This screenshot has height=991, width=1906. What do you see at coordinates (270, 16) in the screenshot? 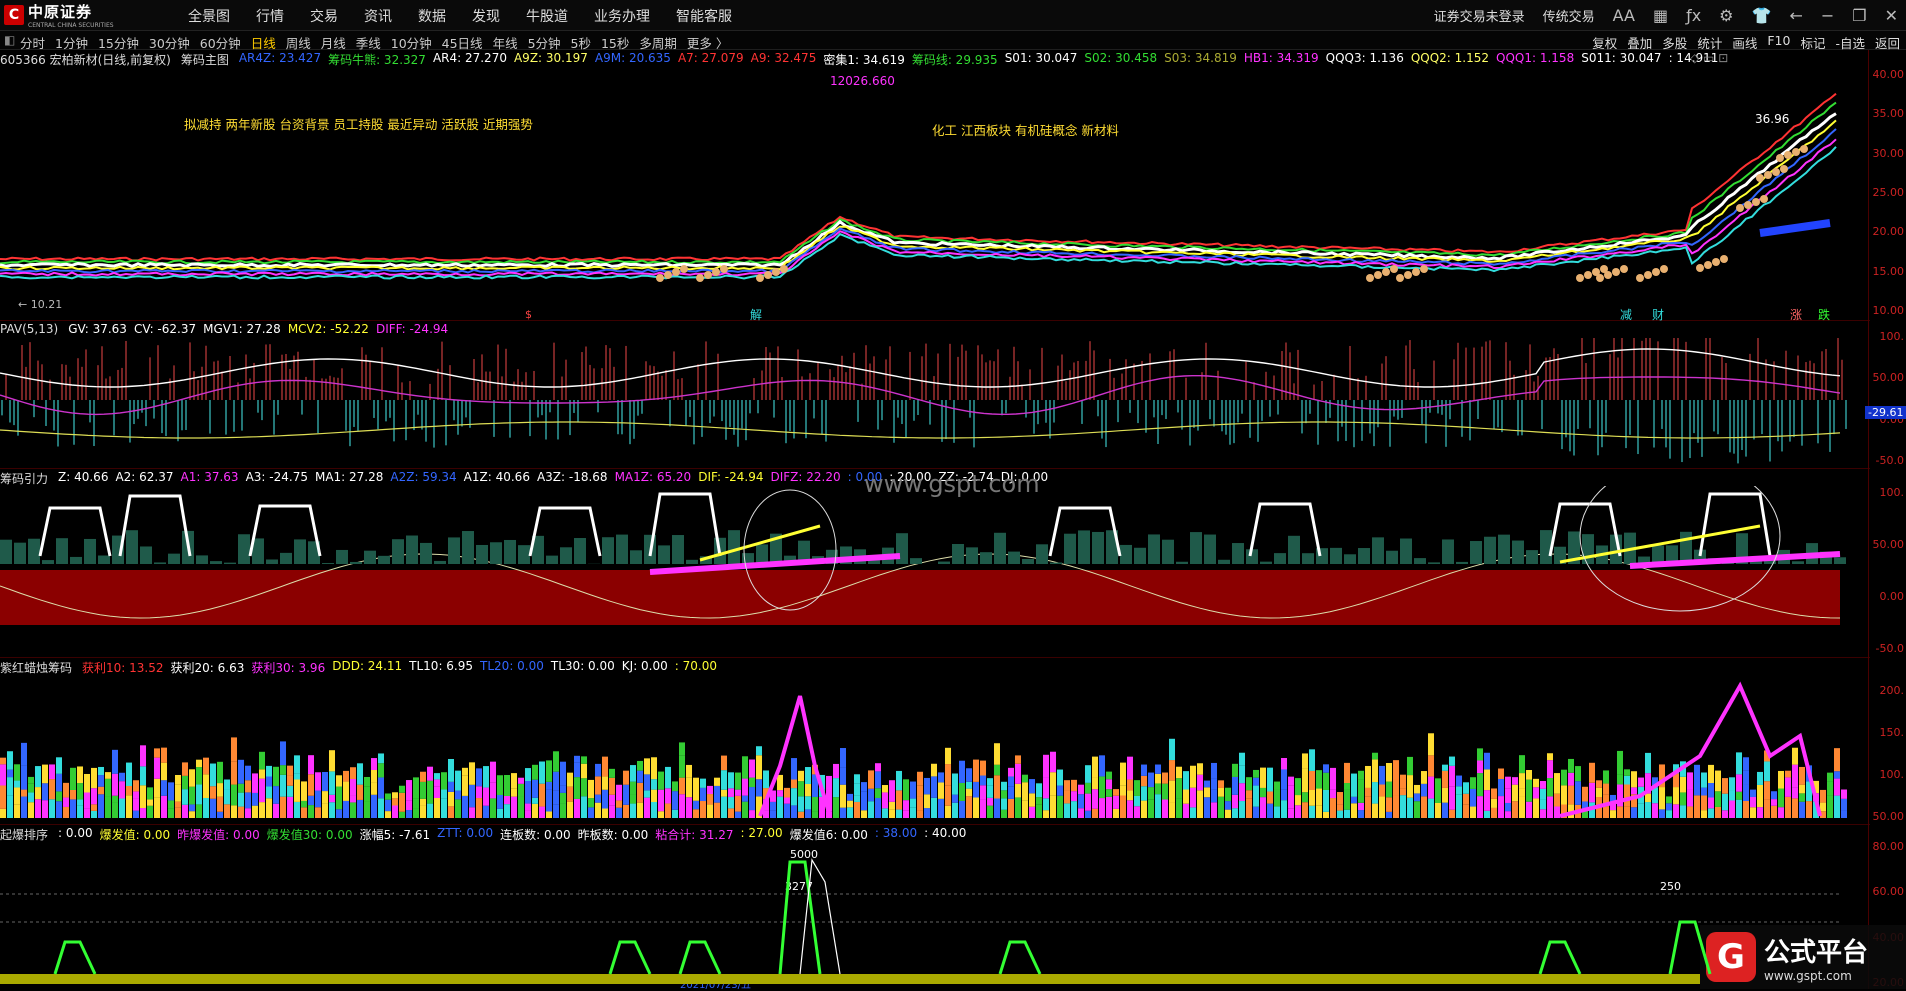
I see `main-menu-item: 行情` at bounding box center [270, 16].